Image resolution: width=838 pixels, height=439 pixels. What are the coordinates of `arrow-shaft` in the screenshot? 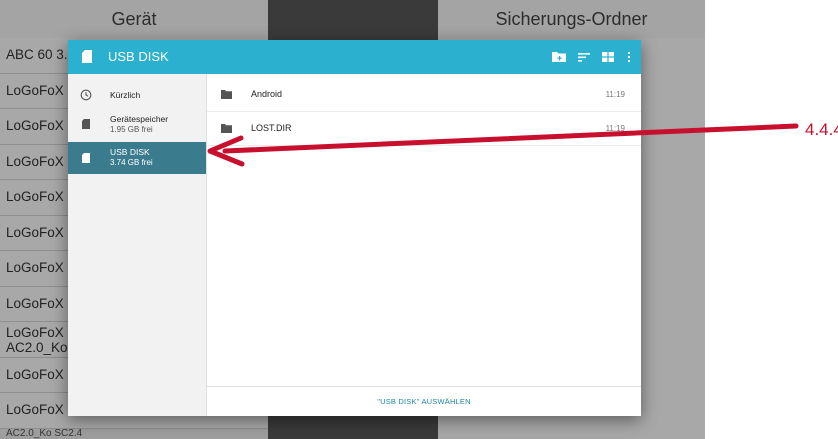 It's located at (510, 138).